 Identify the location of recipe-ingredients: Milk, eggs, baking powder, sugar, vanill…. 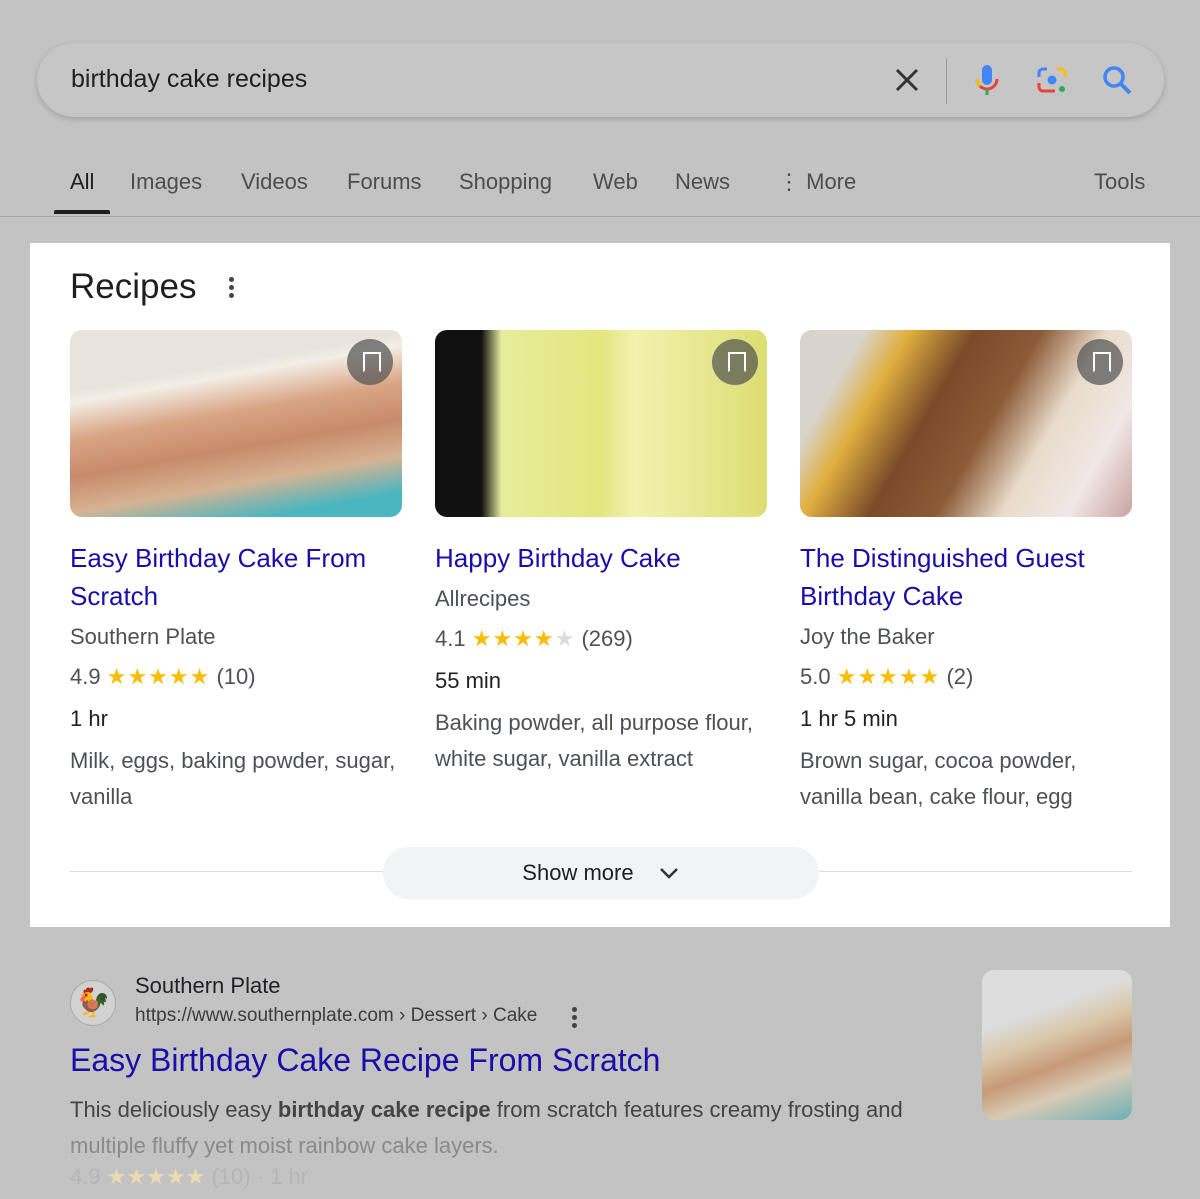
(233, 778).